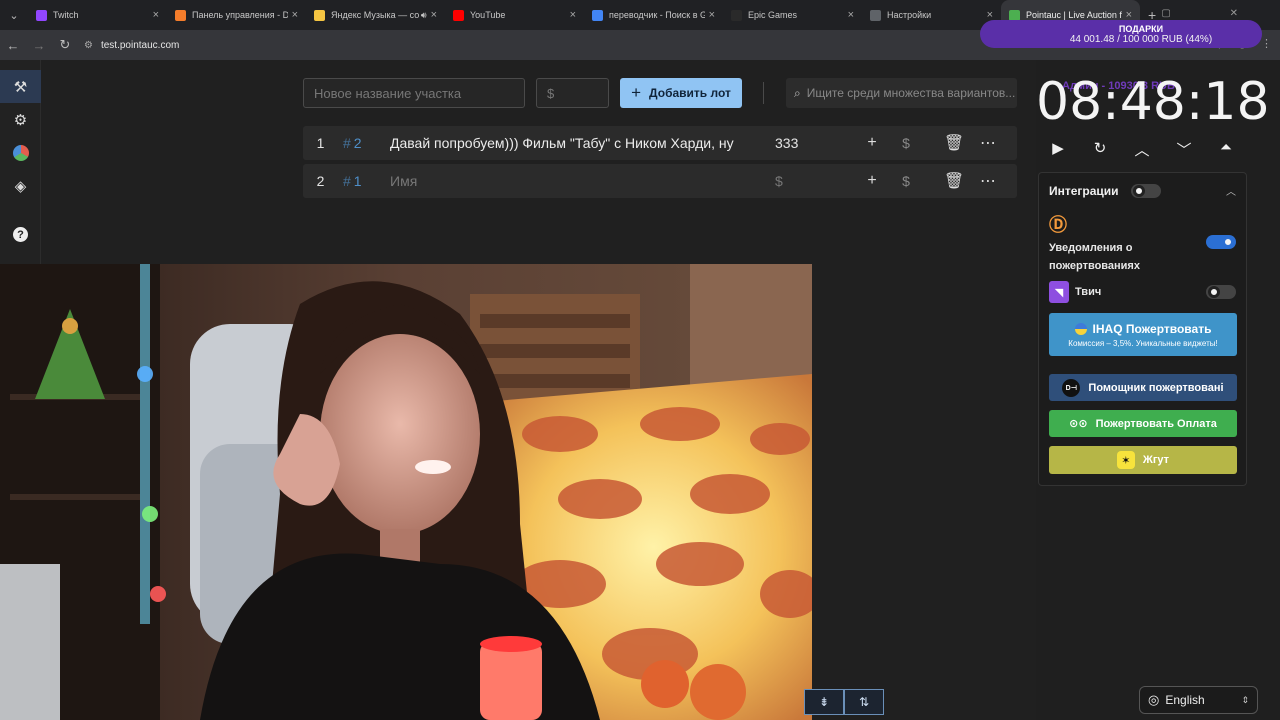 The image size is (1280, 720). Describe the element at coordinates (572, 93) in the screenshot. I see `new-lot-amount-input: $` at that location.